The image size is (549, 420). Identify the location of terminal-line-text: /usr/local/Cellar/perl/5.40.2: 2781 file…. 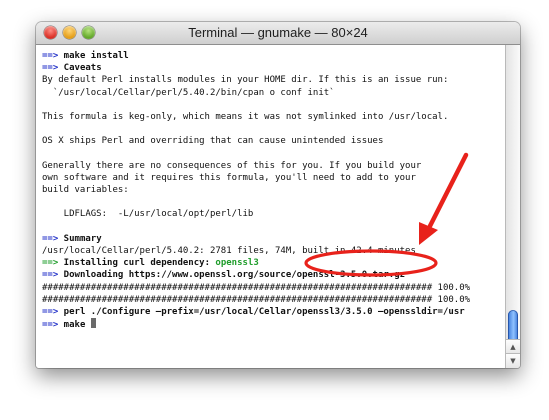
(229, 251).